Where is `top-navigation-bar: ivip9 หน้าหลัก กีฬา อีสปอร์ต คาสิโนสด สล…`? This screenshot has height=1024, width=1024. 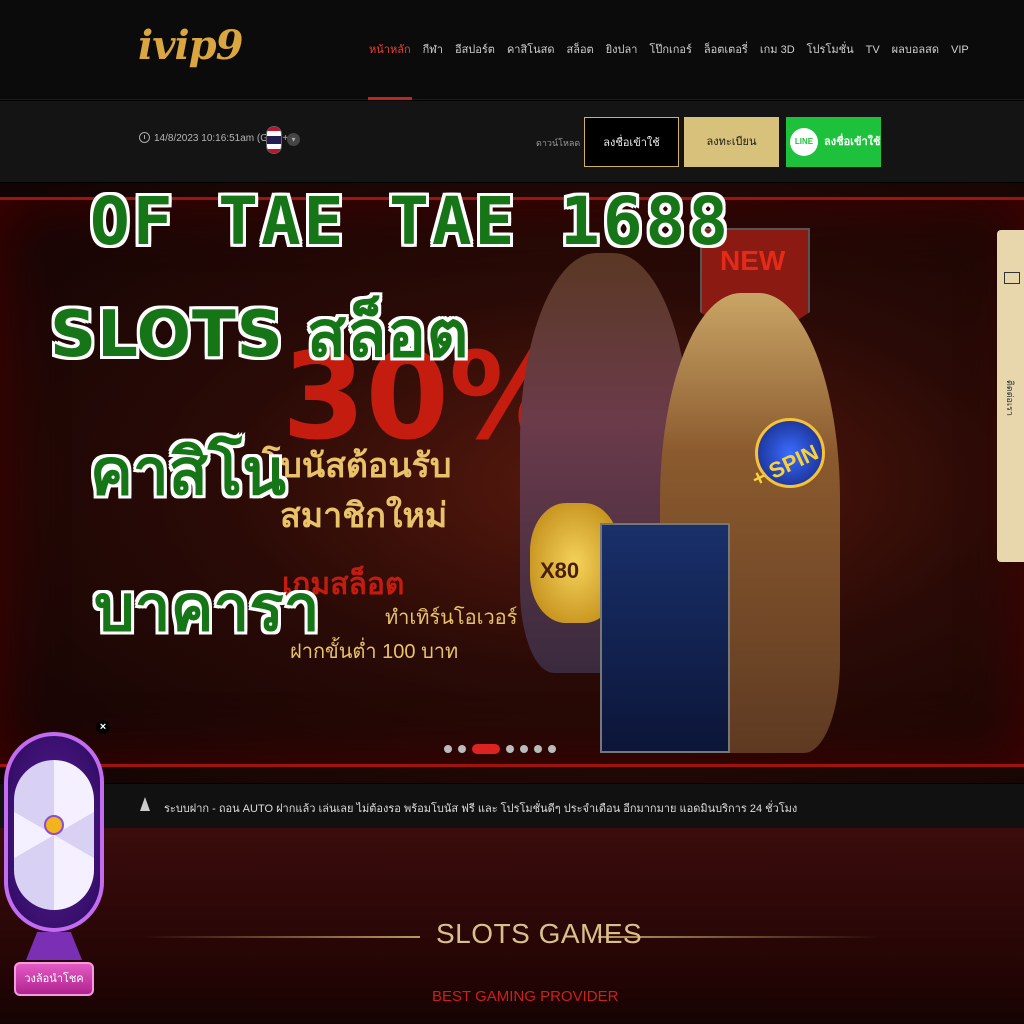 top-navigation-bar: ivip9 หน้าหลัก กีฬา อีสปอร์ต คาสิโนสด สล… is located at coordinates (512, 50).